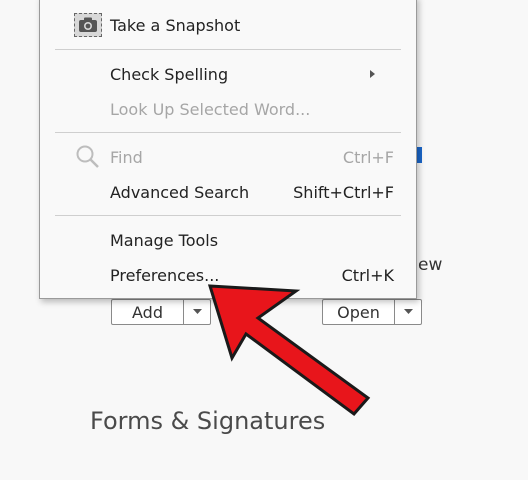 Image resolution: width=528 pixels, height=480 pixels. I want to click on menu-item-shortcut: Ctrl+F, so click(368, 157).